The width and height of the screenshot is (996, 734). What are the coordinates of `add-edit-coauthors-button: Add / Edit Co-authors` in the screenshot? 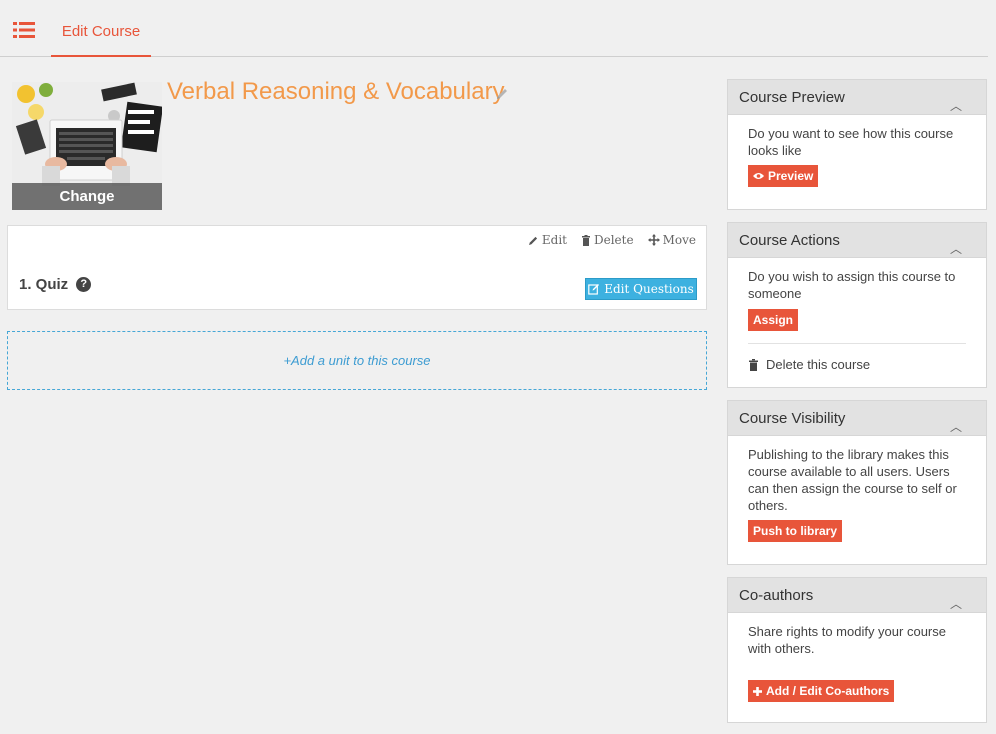 It's located at (821, 691).